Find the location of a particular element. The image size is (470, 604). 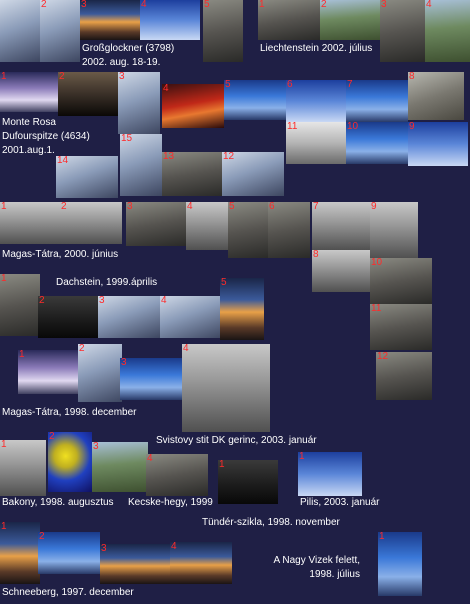

photo-thumbnail: 13 is located at coordinates (192, 174).